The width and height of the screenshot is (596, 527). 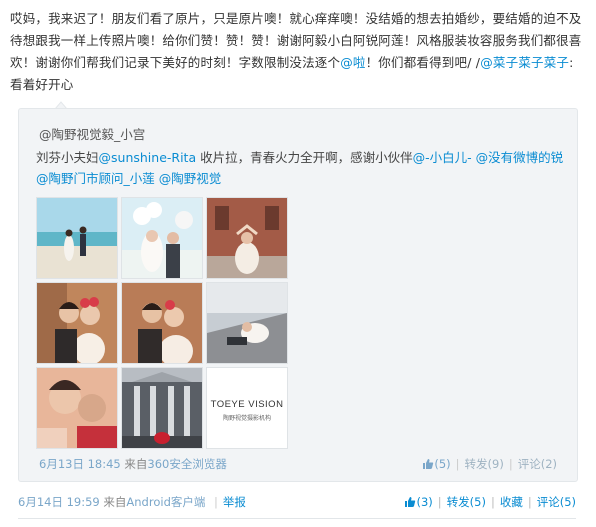 What do you see at coordinates (148, 157) in the screenshot?
I see `mention-link: @sunshine-Rita` at bounding box center [148, 157].